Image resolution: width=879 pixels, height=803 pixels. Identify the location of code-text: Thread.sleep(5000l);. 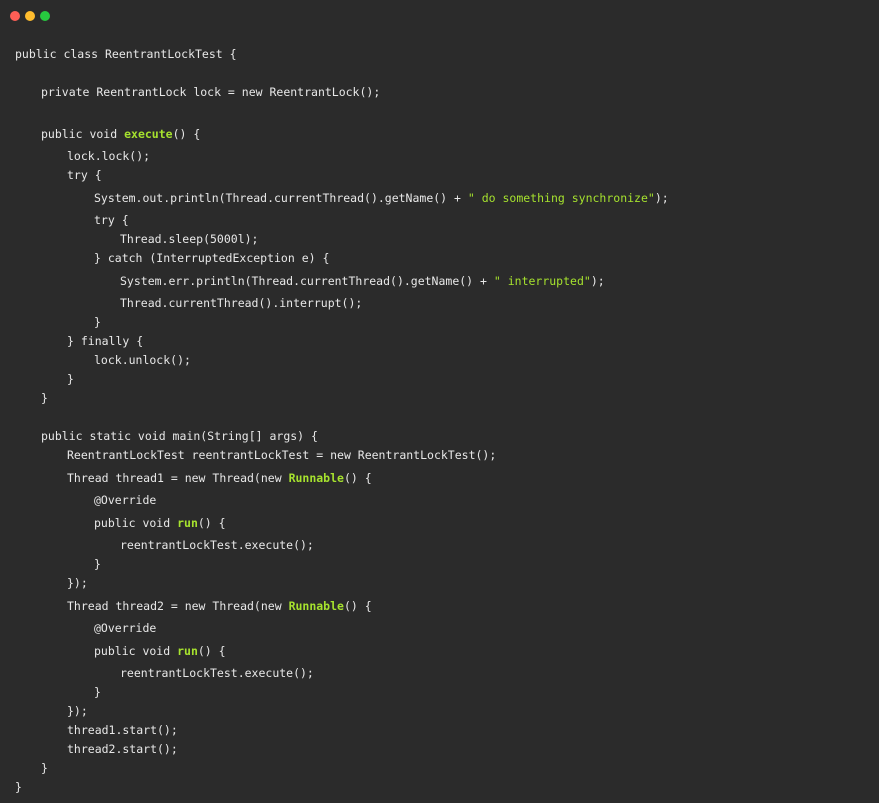
(189, 239).